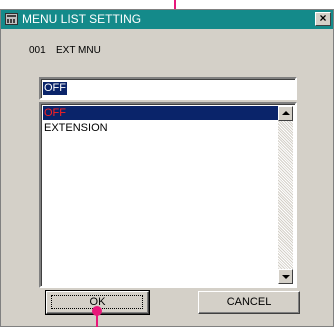  Describe the element at coordinates (37, 50) in the screenshot. I see `menu-number: 001` at that location.